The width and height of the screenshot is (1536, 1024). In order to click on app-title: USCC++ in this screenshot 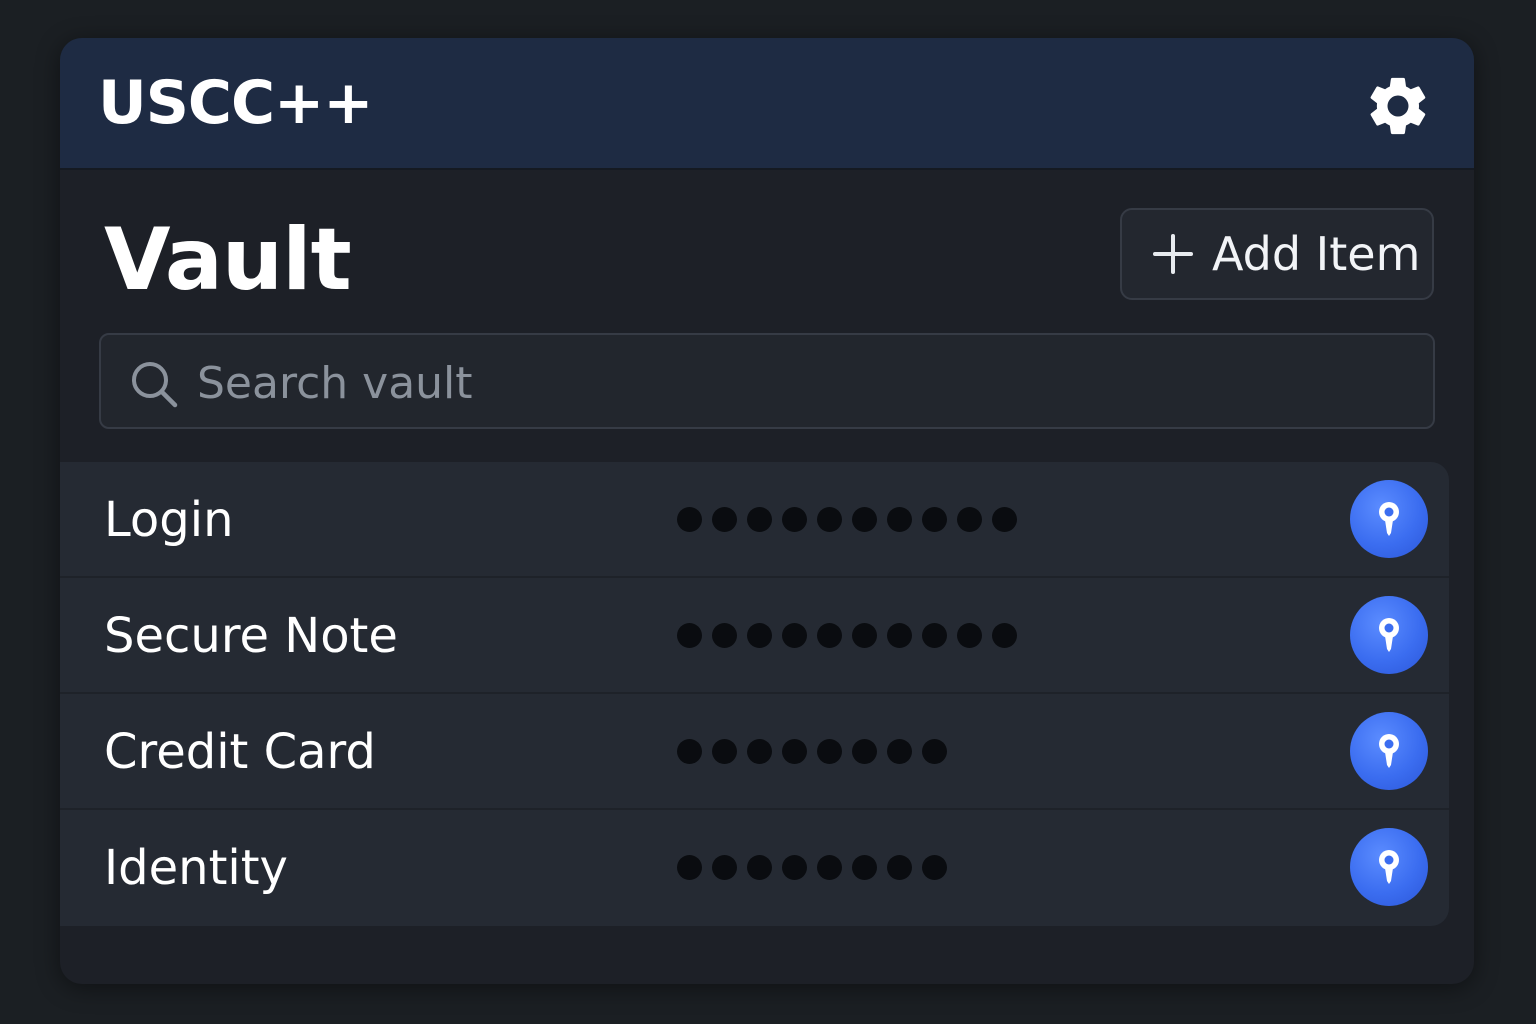, I will do `click(236, 103)`.